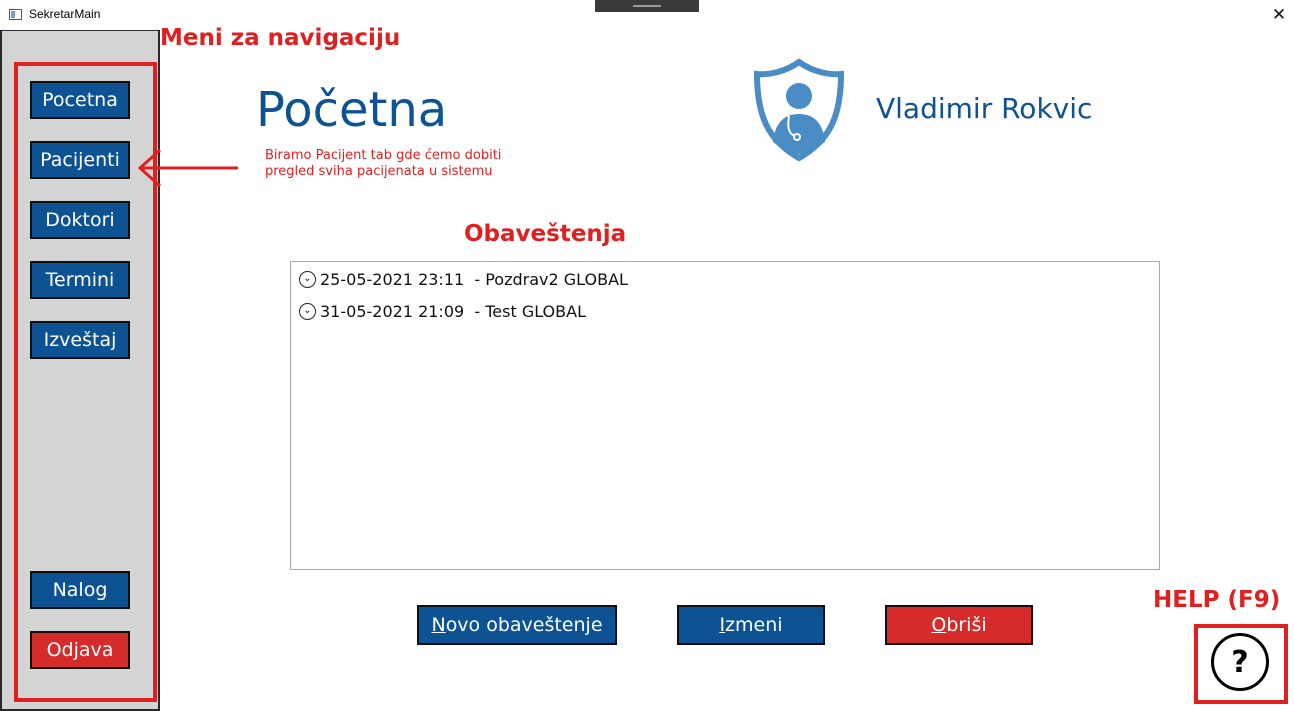 Image resolution: width=1294 pixels, height=711 pixels. What do you see at coordinates (80, 340) in the screenshot?
I see `sidebar-item-izvestaj: Izveštaj` at bounding box center [80, 340].